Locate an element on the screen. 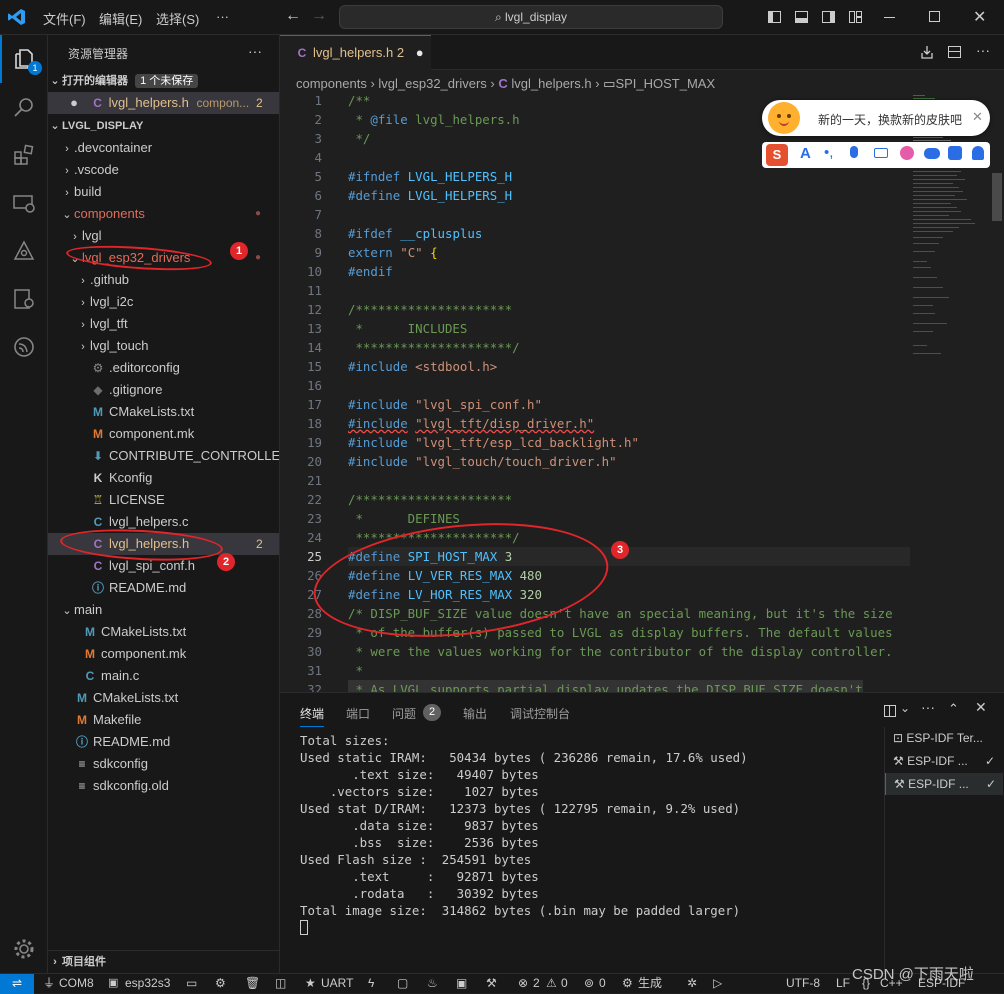 Image resolution: width=1004 pixels, height=994 pixels. file-tree-item: › .devcontainer is located at coordinates (163, 148).